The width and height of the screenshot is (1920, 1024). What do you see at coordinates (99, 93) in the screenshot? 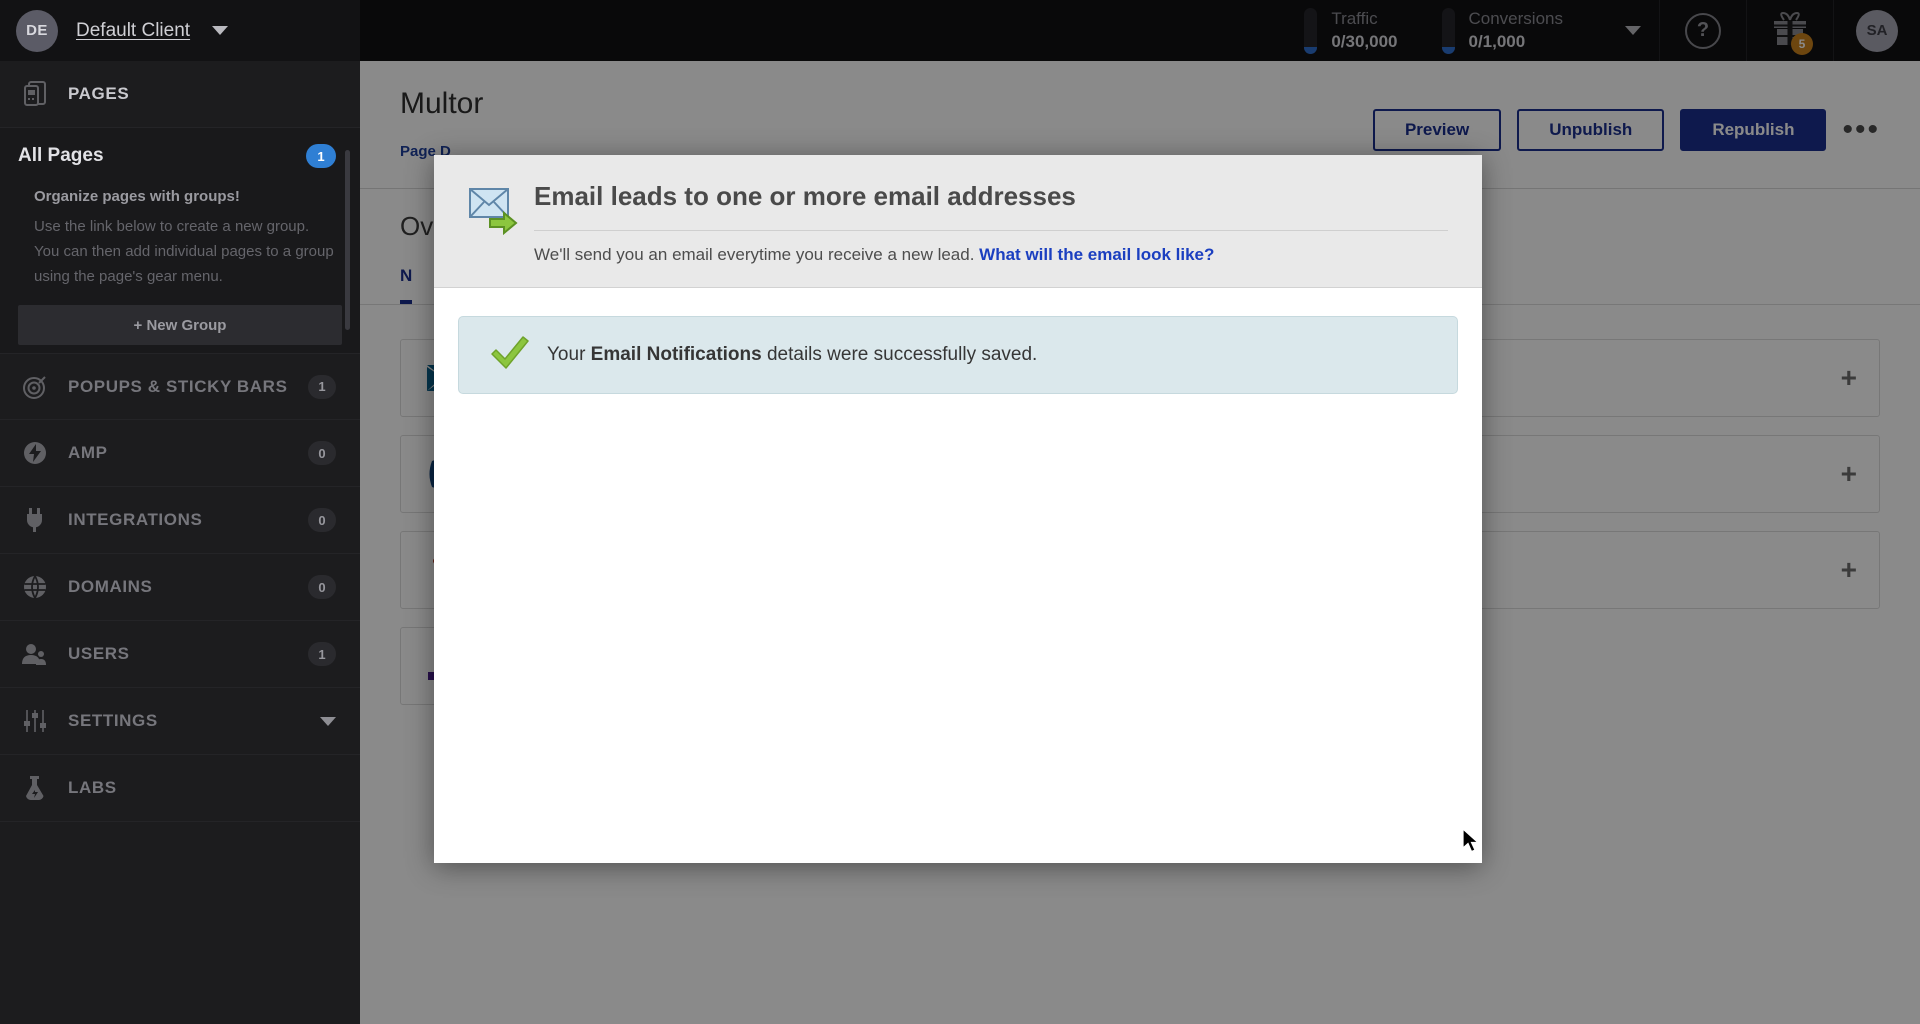
I see `sidebar-item-label: PAGES` at bounding box center [99, 93].